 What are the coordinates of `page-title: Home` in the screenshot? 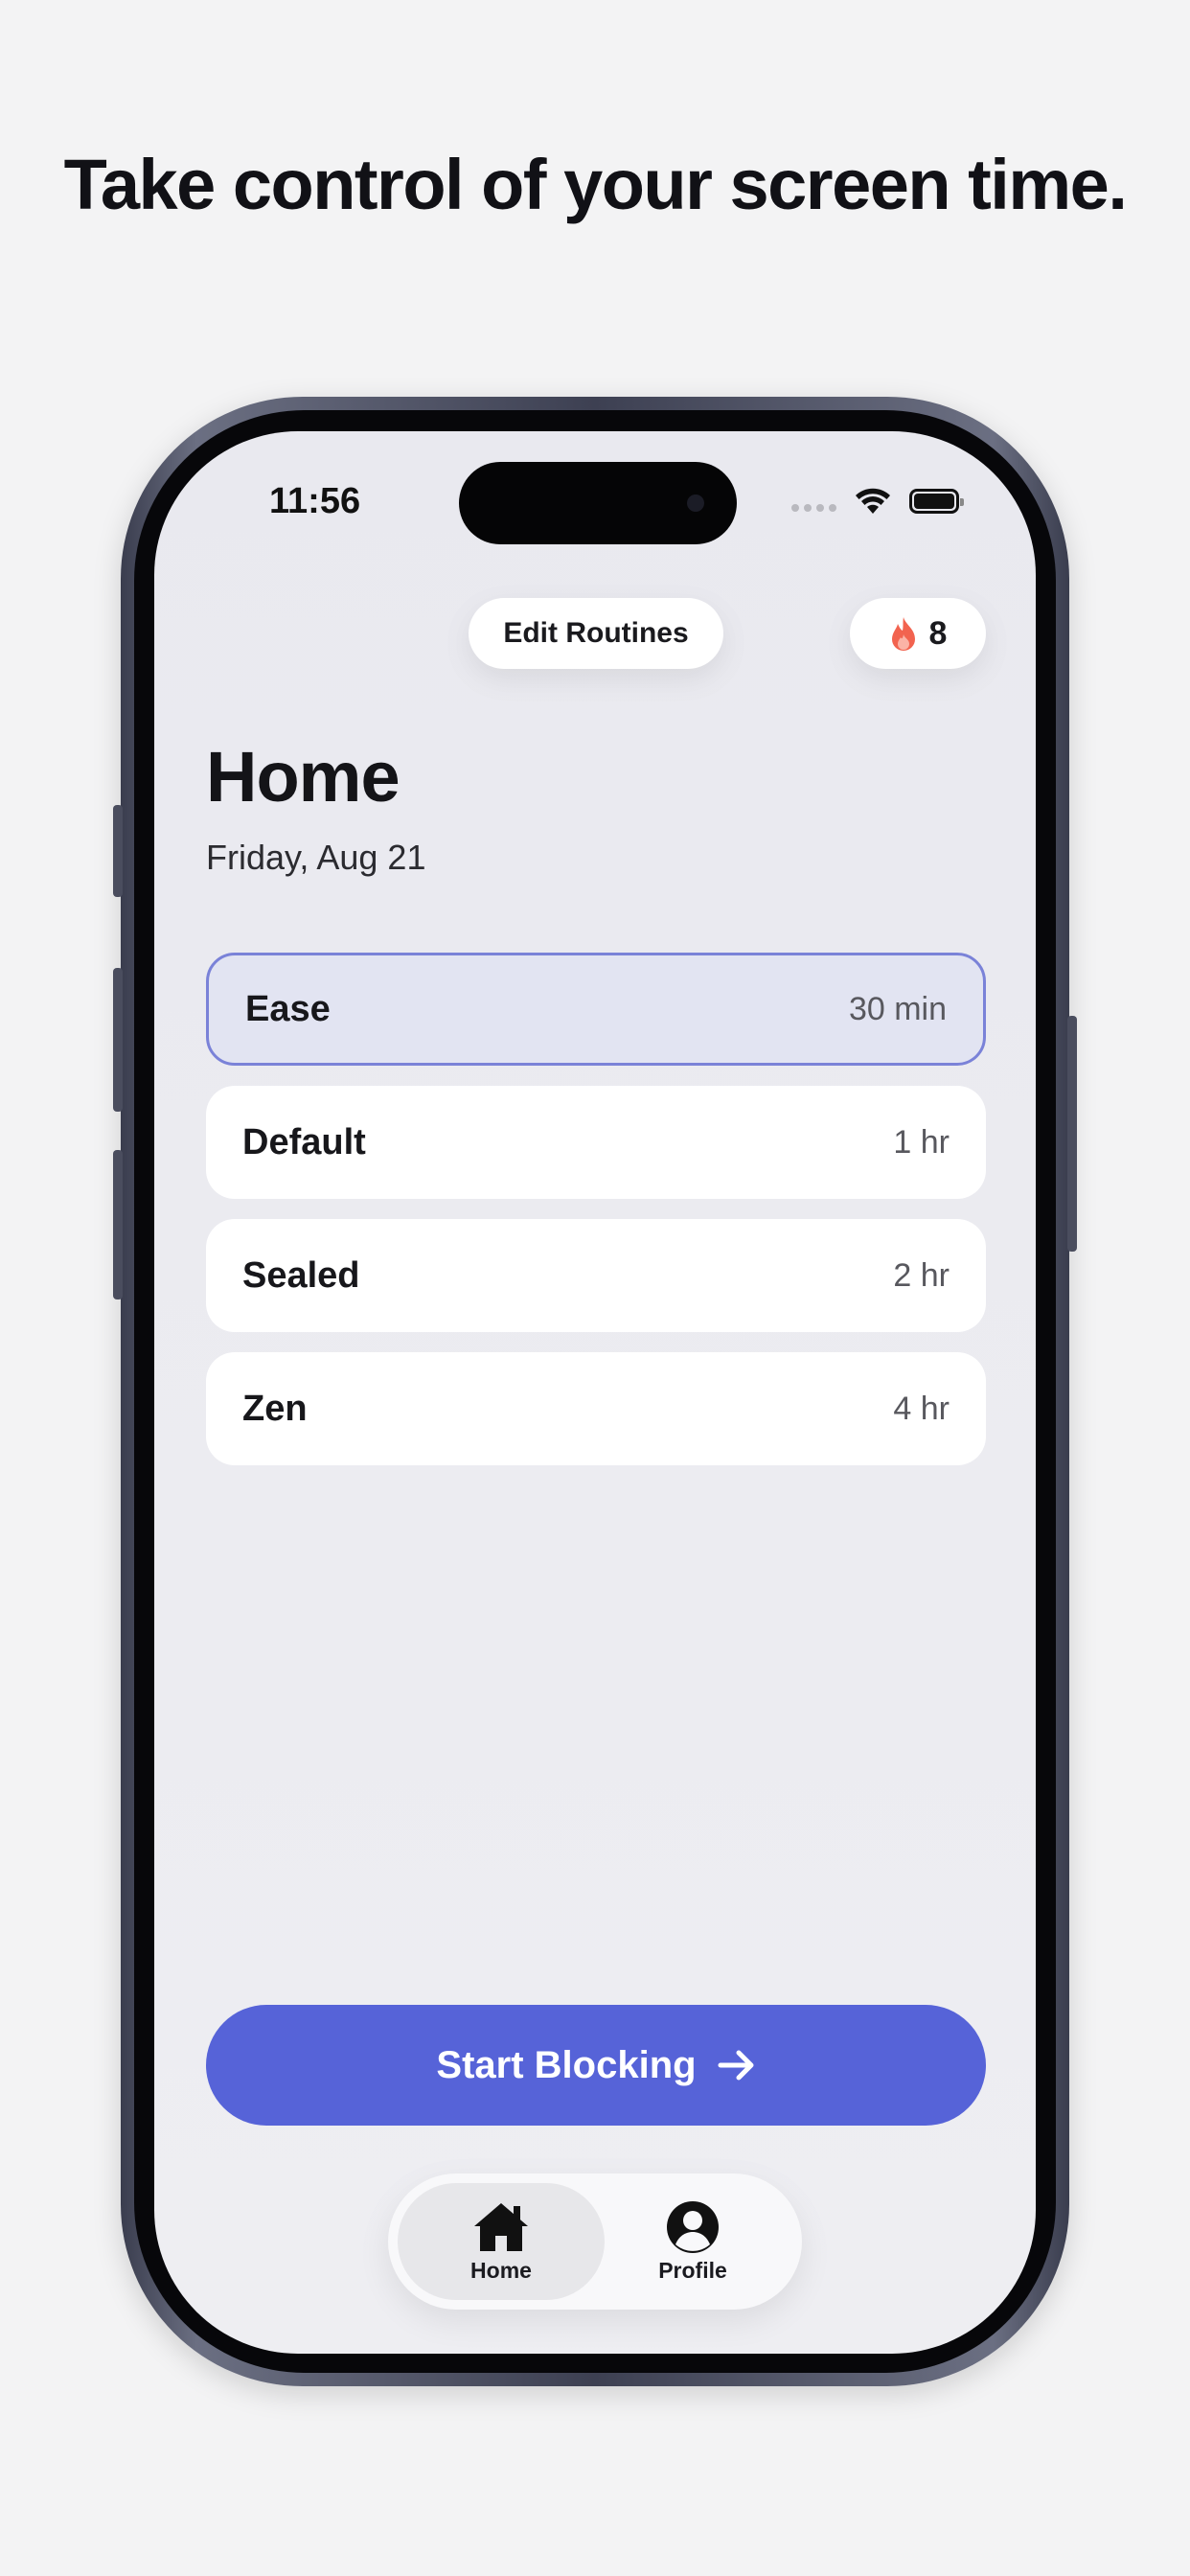 It's located at (303, 776).